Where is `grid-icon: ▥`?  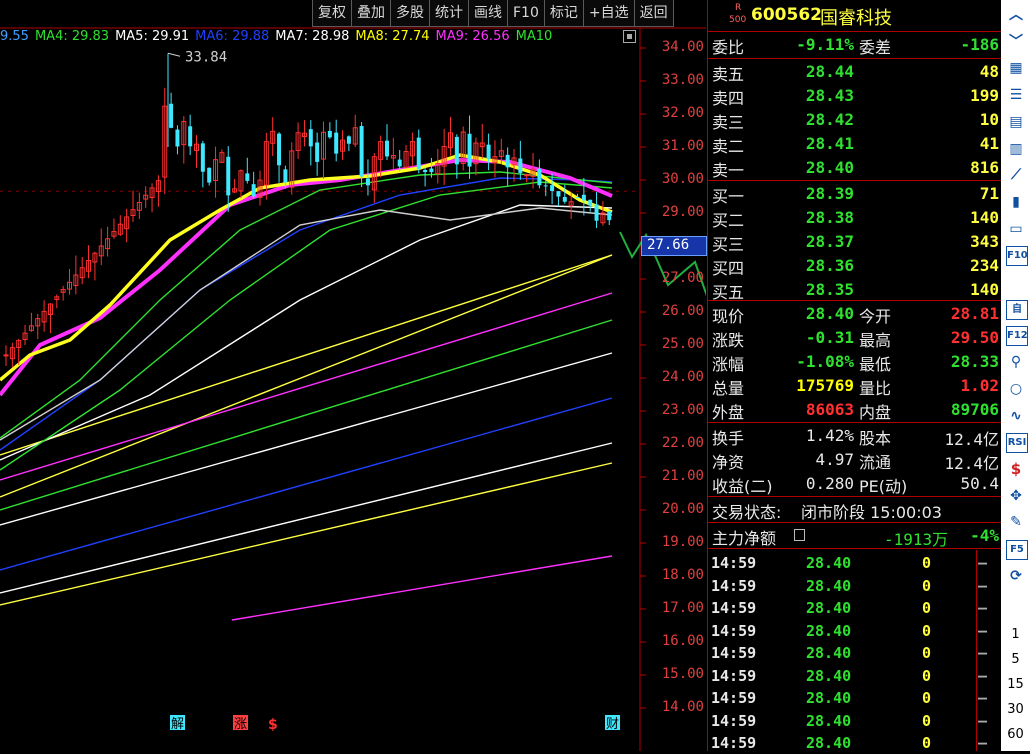
grid-icon: ▥ is located at coordinates (1016, 149).